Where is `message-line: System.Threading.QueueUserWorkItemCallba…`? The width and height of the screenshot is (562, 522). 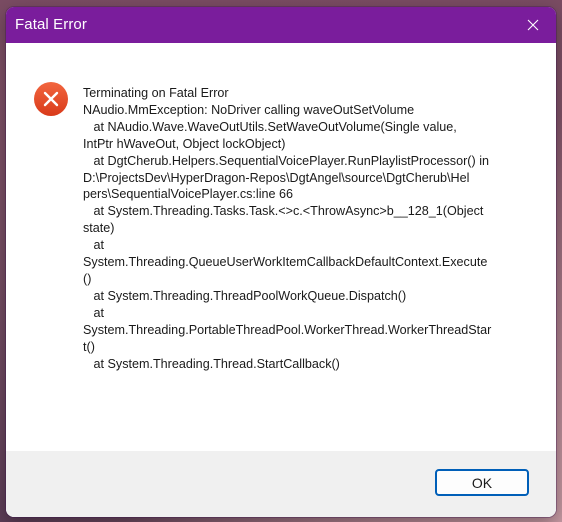
message-line: System.Threading.QueueUserWorkItemCallba… is located at coordinates (285, 262).